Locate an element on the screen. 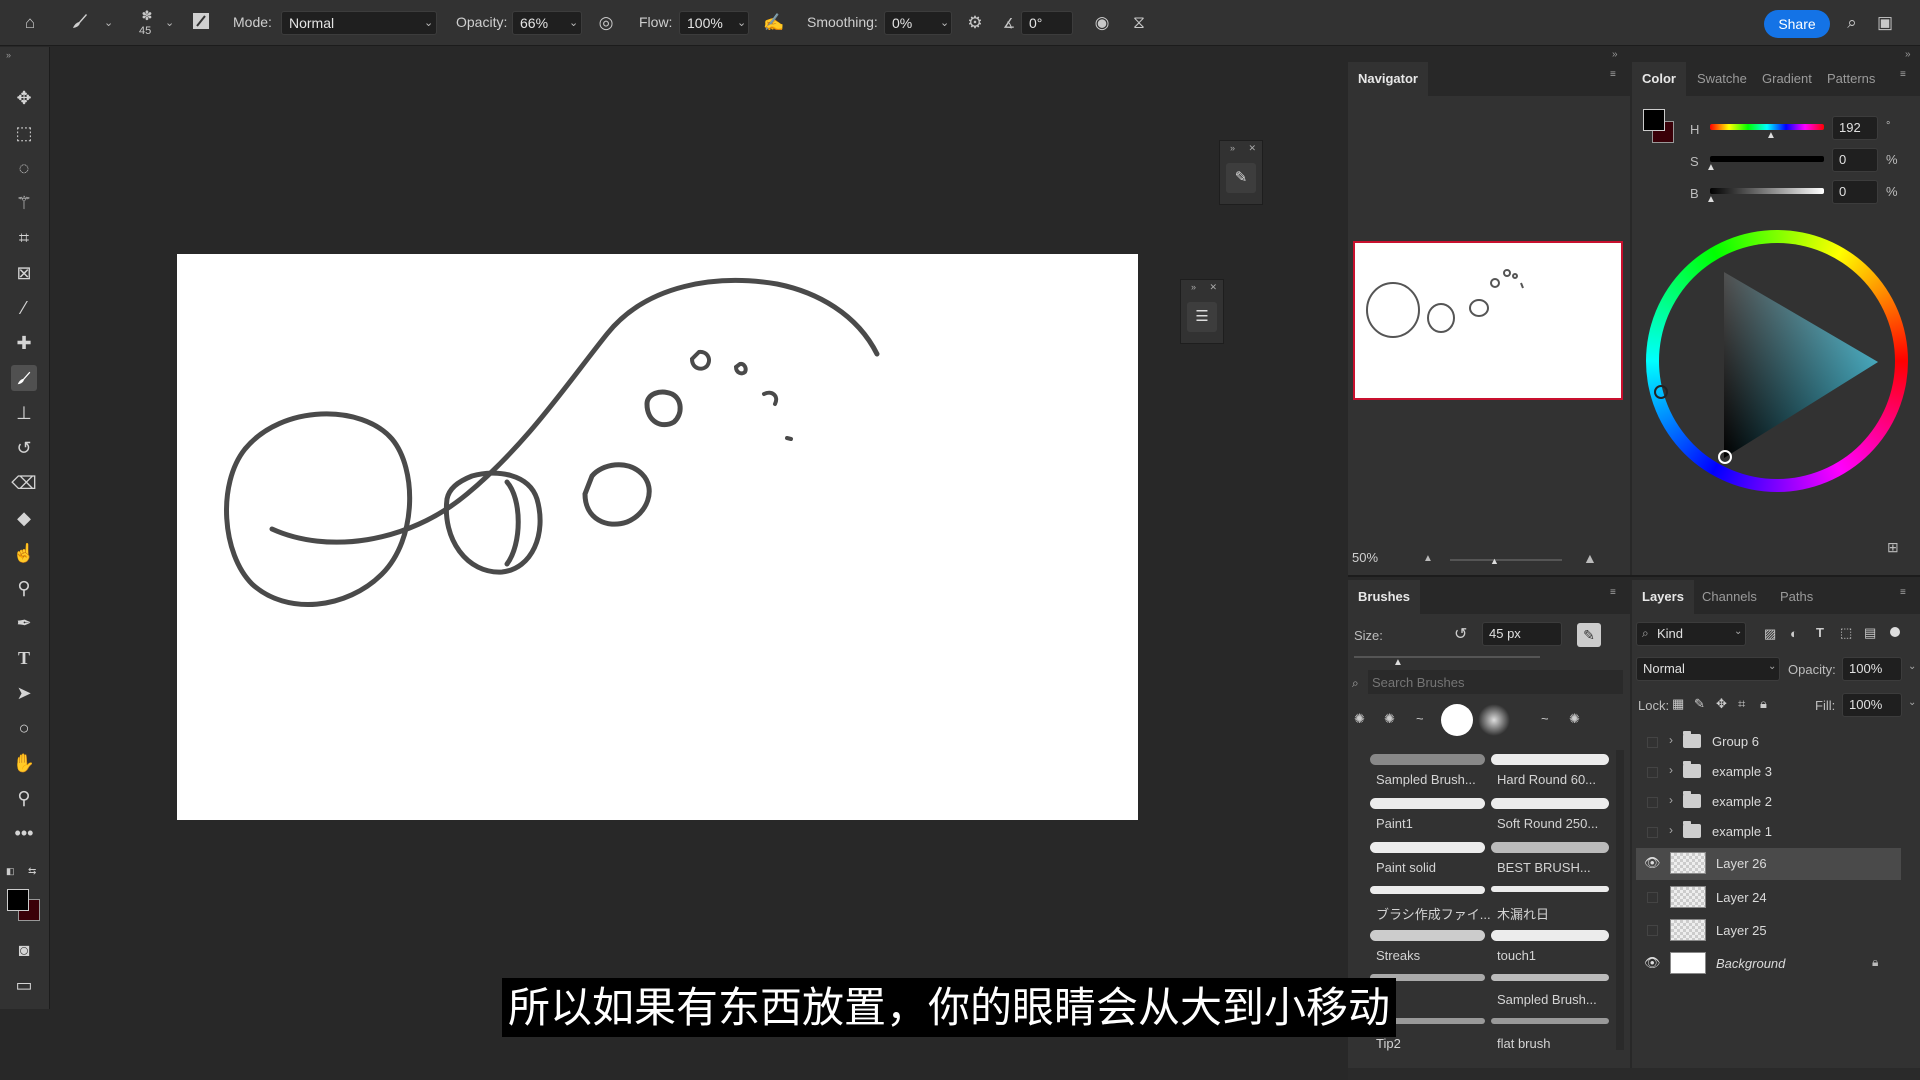  stamp-tool-icon: ⊥ is located at coordinates (24, 413).